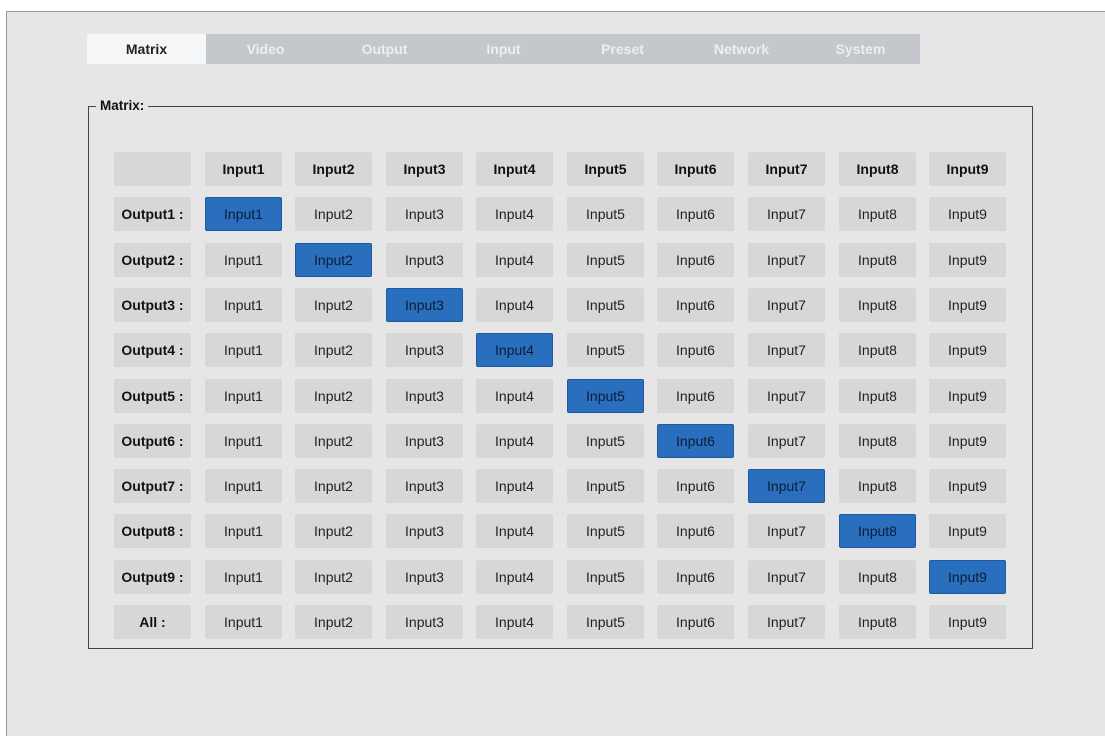 This screenshot has width=1105, height=736. I want to click on route-button-output6-input2: Input2, so click(333, 441).